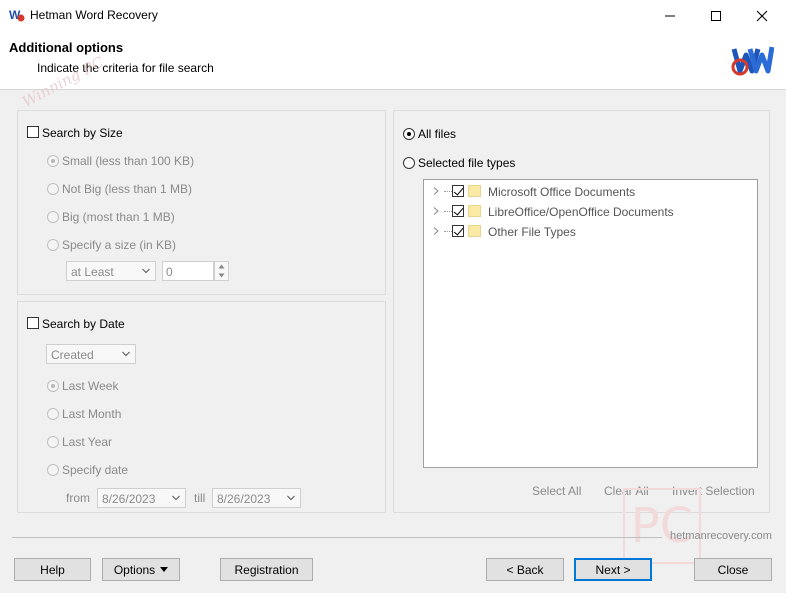  I want to click on date-lastmonth-label: Last Month, so click(92, 414).